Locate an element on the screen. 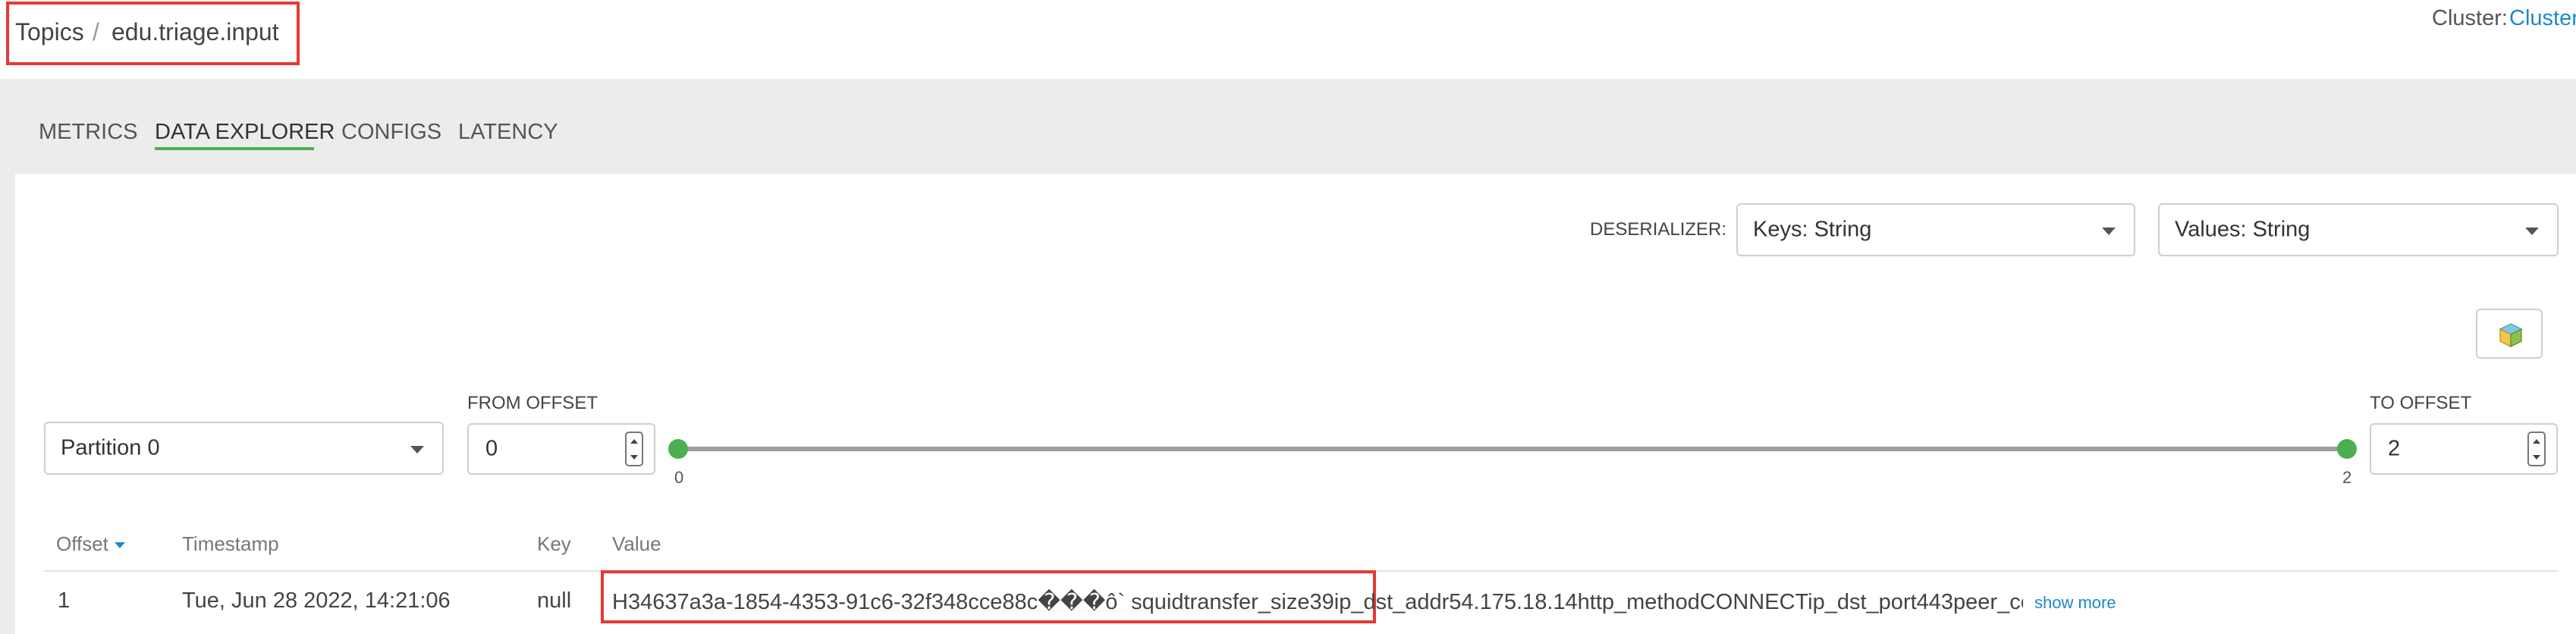 This screenshot has height=634, width=2576. offset-range-max-label: 2 is located at coordinates (2347, 477).